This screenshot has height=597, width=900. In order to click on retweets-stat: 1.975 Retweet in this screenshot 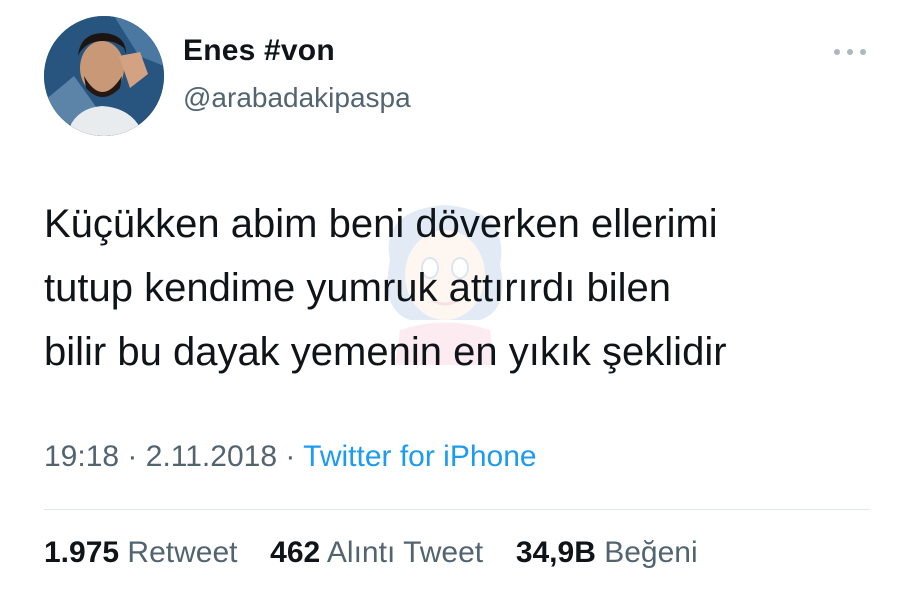, I will do `click(145, 552)`.